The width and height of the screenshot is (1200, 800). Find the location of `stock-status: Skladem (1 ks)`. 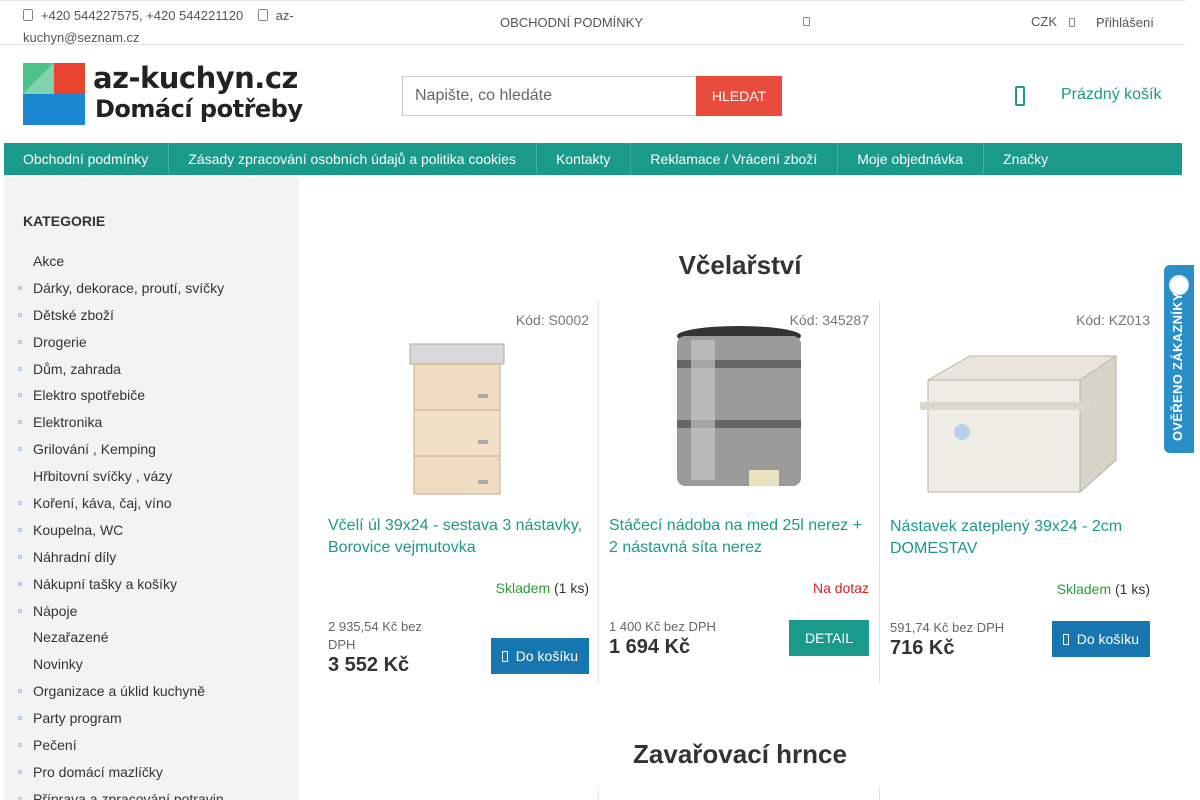

stock-status: Skladem (1 ks) is located at coordinates (542, 588).